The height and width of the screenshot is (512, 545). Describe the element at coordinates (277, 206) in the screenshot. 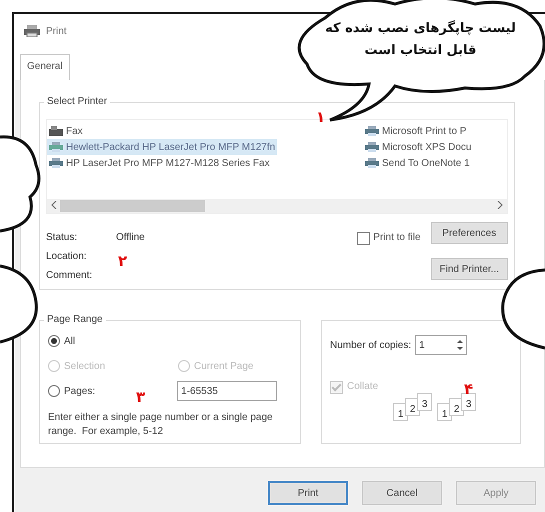

I see `horizontal-scrollbar` at that location.